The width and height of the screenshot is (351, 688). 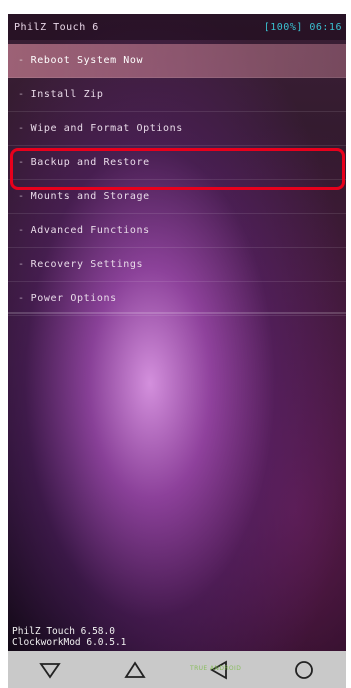 What do you see at coordinates (177, 61) in the screenshot?
I see `menu-item-reboot-system-now: - Reboot System Now` at bounding box center [177, 61].